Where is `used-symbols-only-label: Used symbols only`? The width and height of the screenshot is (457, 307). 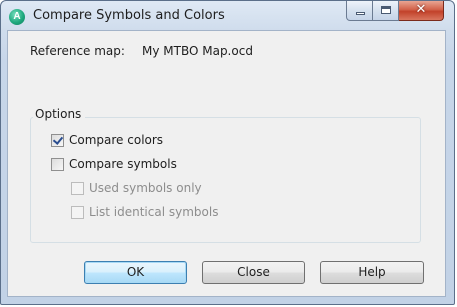
used-symbols-only-label: Used symbols only is located at coordinates (145, 188).